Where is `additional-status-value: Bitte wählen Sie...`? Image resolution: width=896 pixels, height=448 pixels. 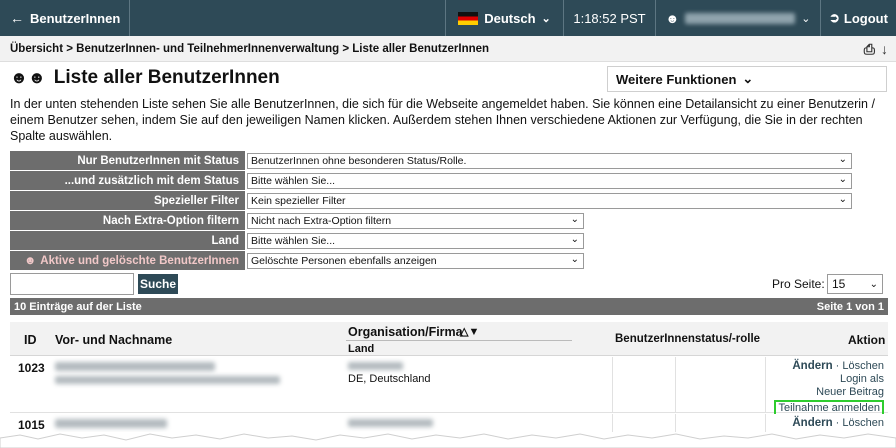
additional-status-value: Bitte wählen Sie... is located at coordinates (293, 180).